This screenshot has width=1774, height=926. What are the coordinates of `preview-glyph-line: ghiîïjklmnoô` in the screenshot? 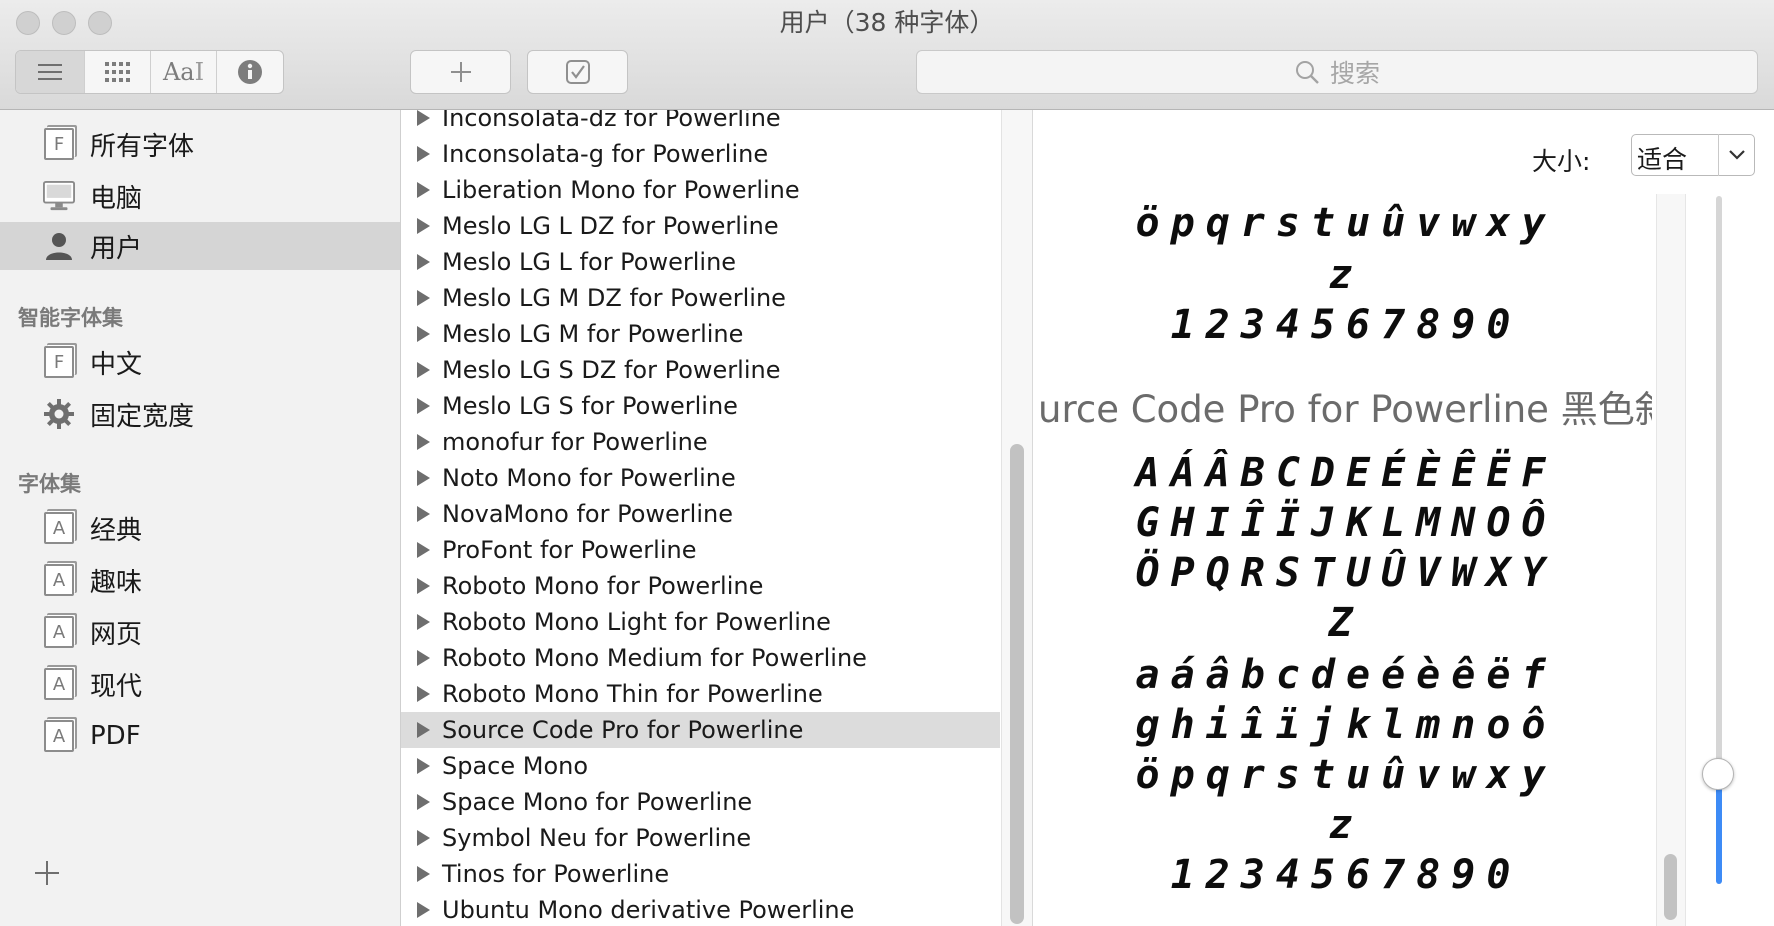 It's located at (1346, 725).